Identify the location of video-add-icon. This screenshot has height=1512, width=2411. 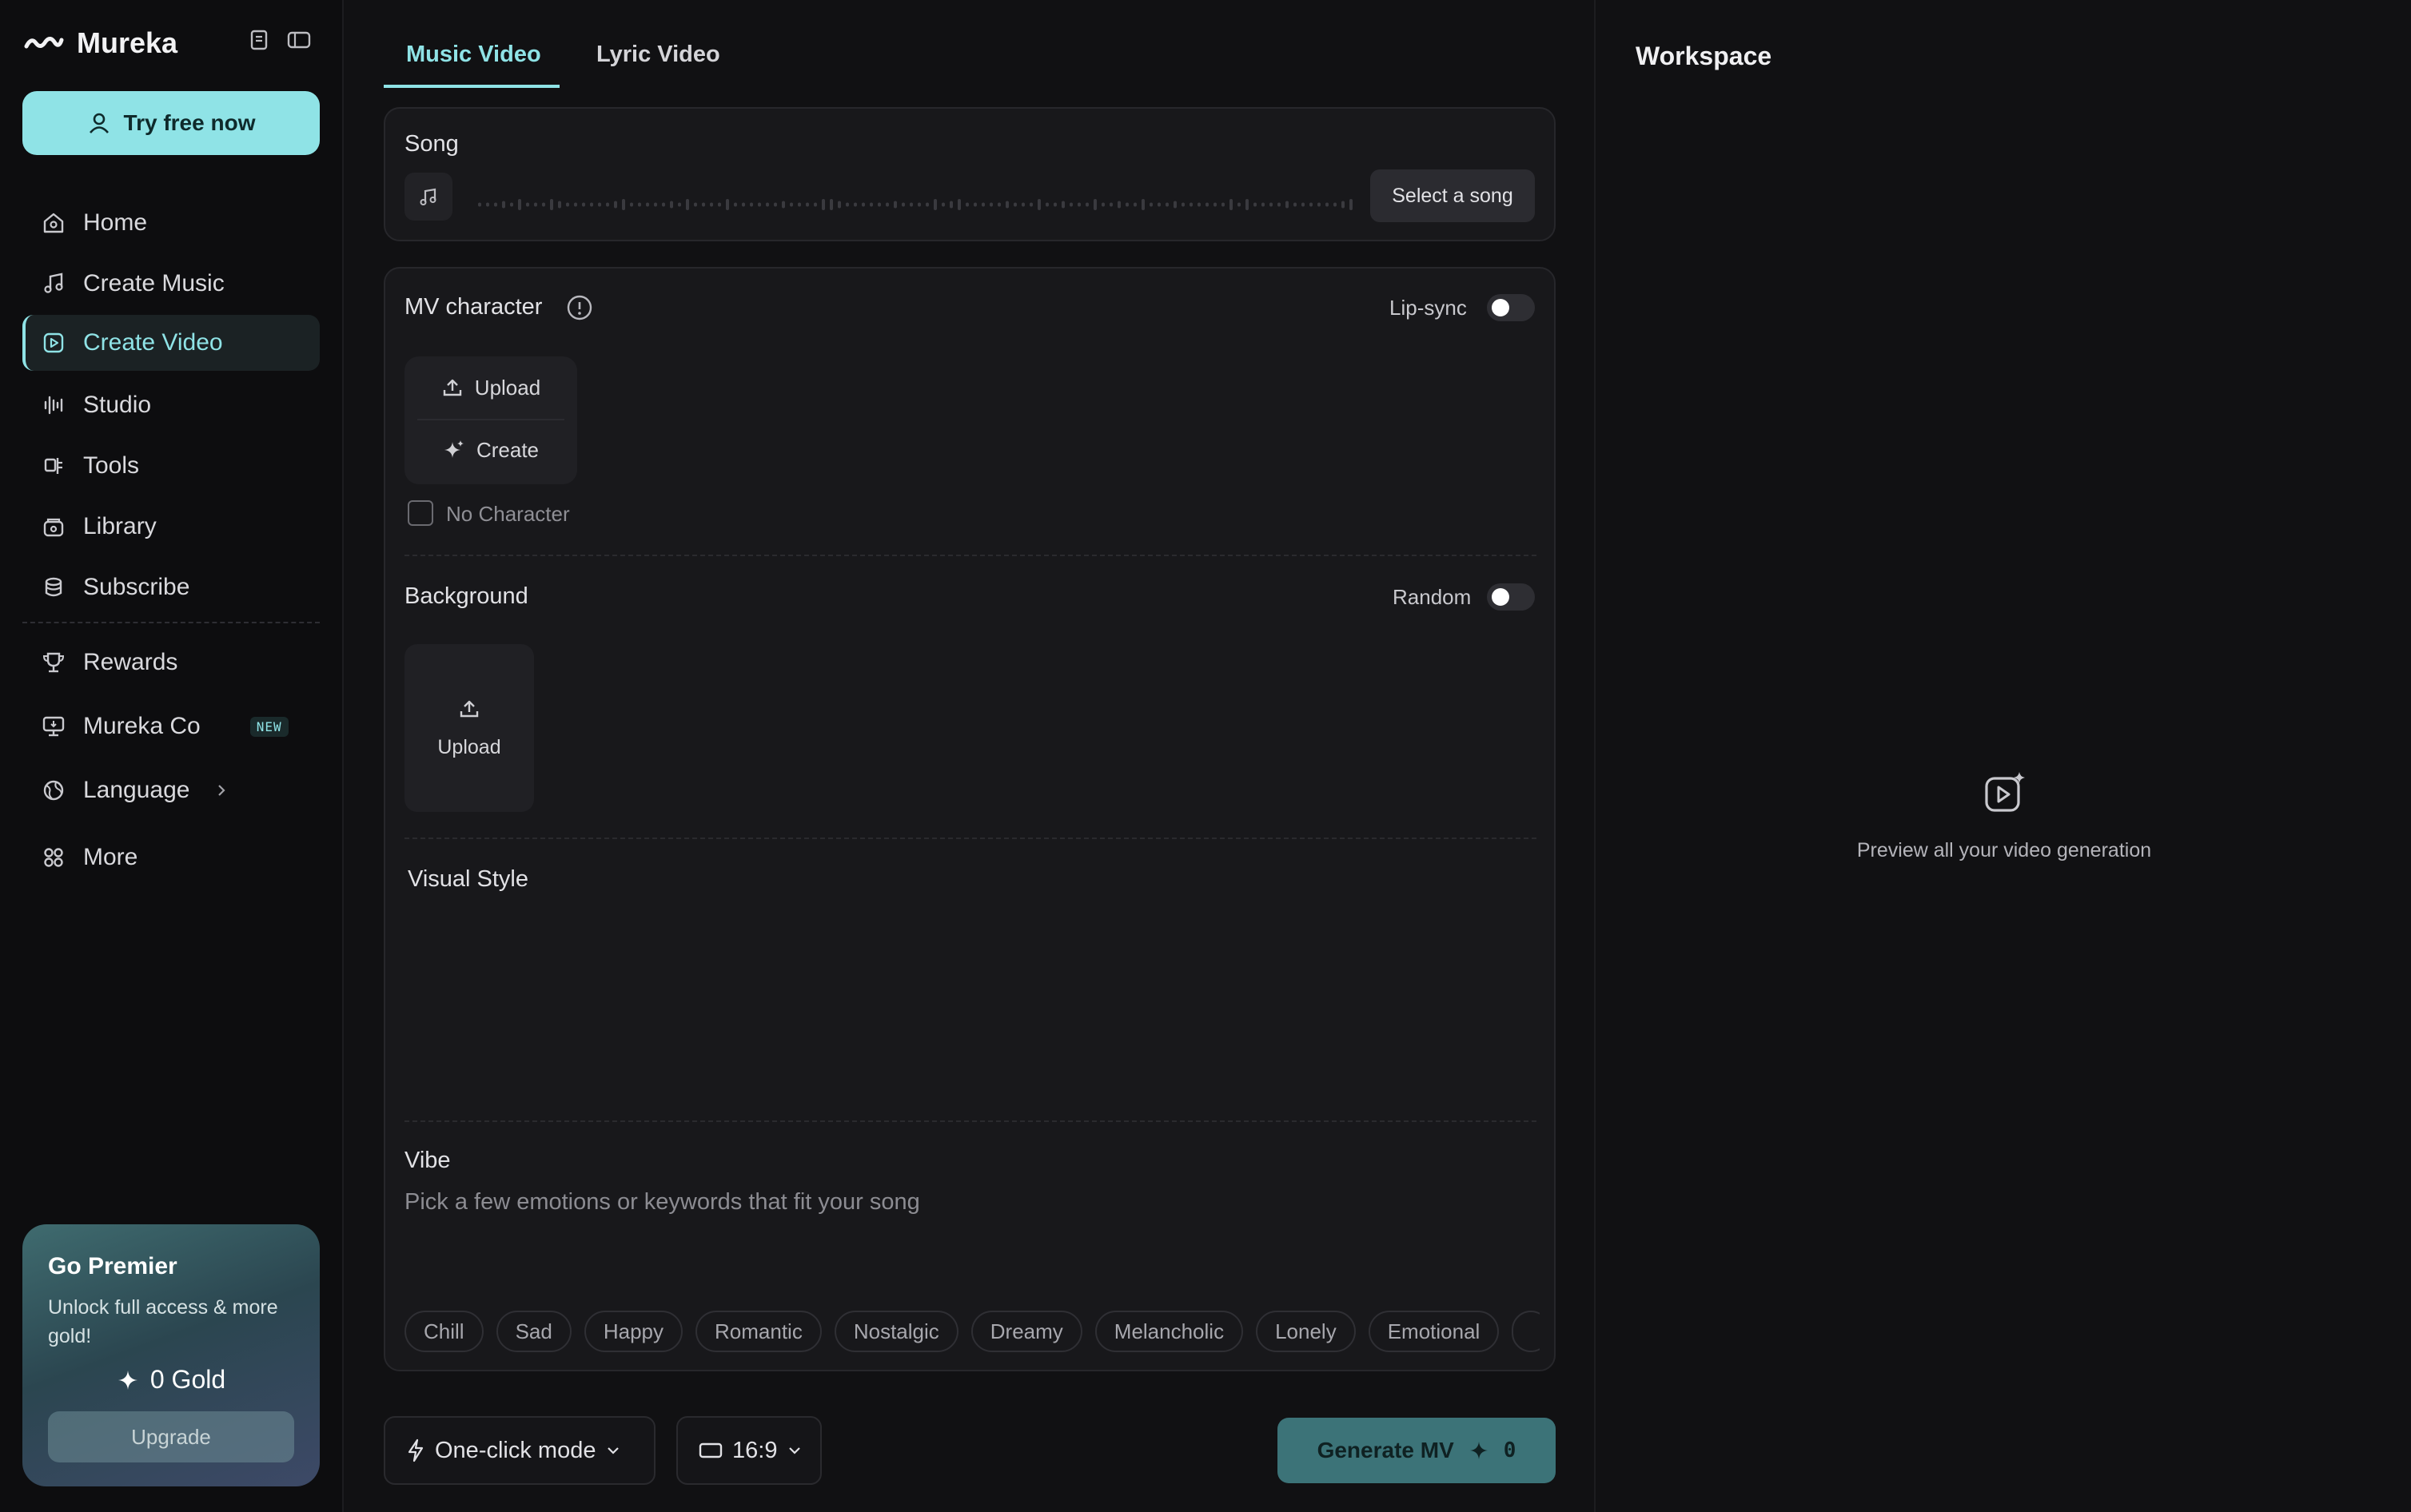
(2005, 792).